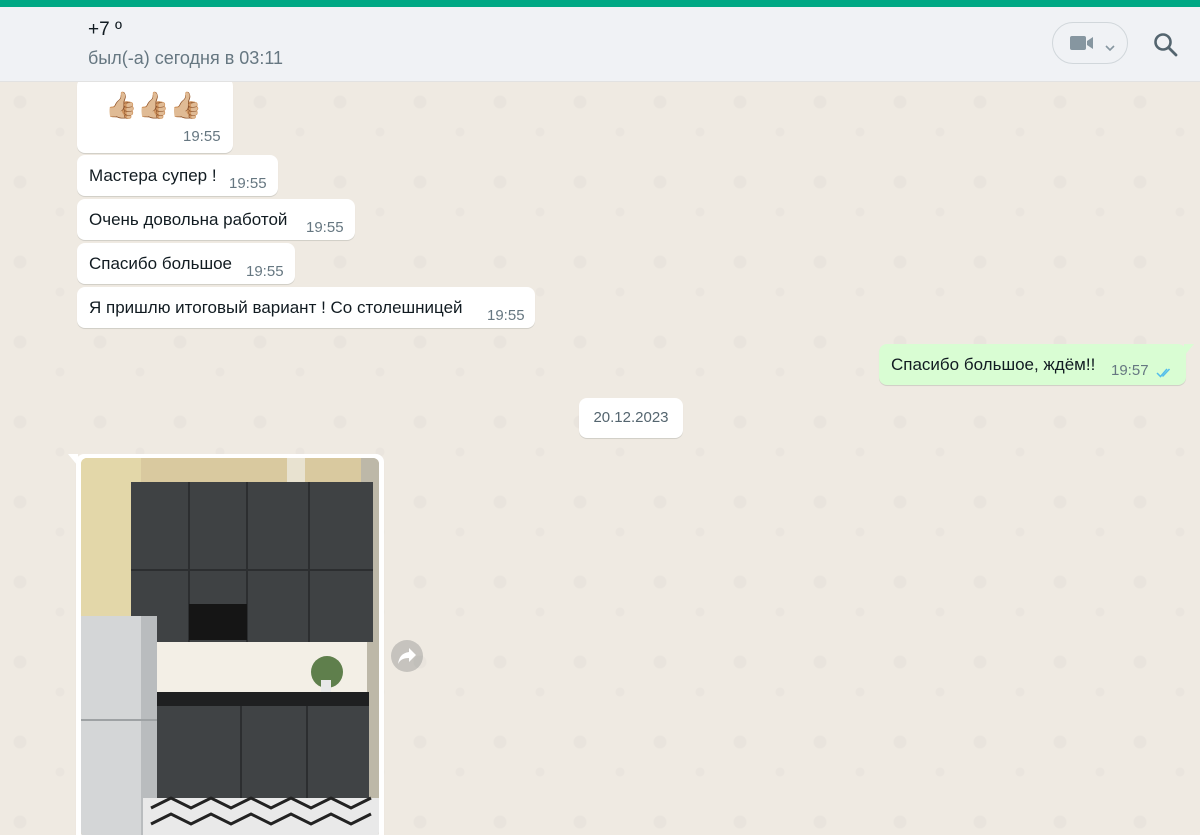 Image resolution: width=1200 pixels, height=835 pixels. What do you see at coordinates (1189, 350) in the screenshot?
I see `bubble-tail` at bounding box center [1189, 350].